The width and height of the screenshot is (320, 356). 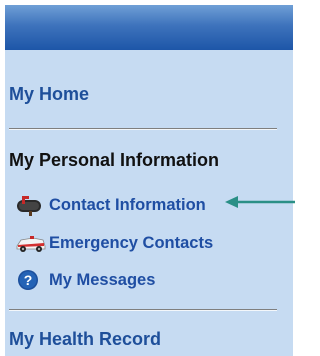 I want to click on sidebar-item-label: Emergency Contacts, so click(x=131, y=242).